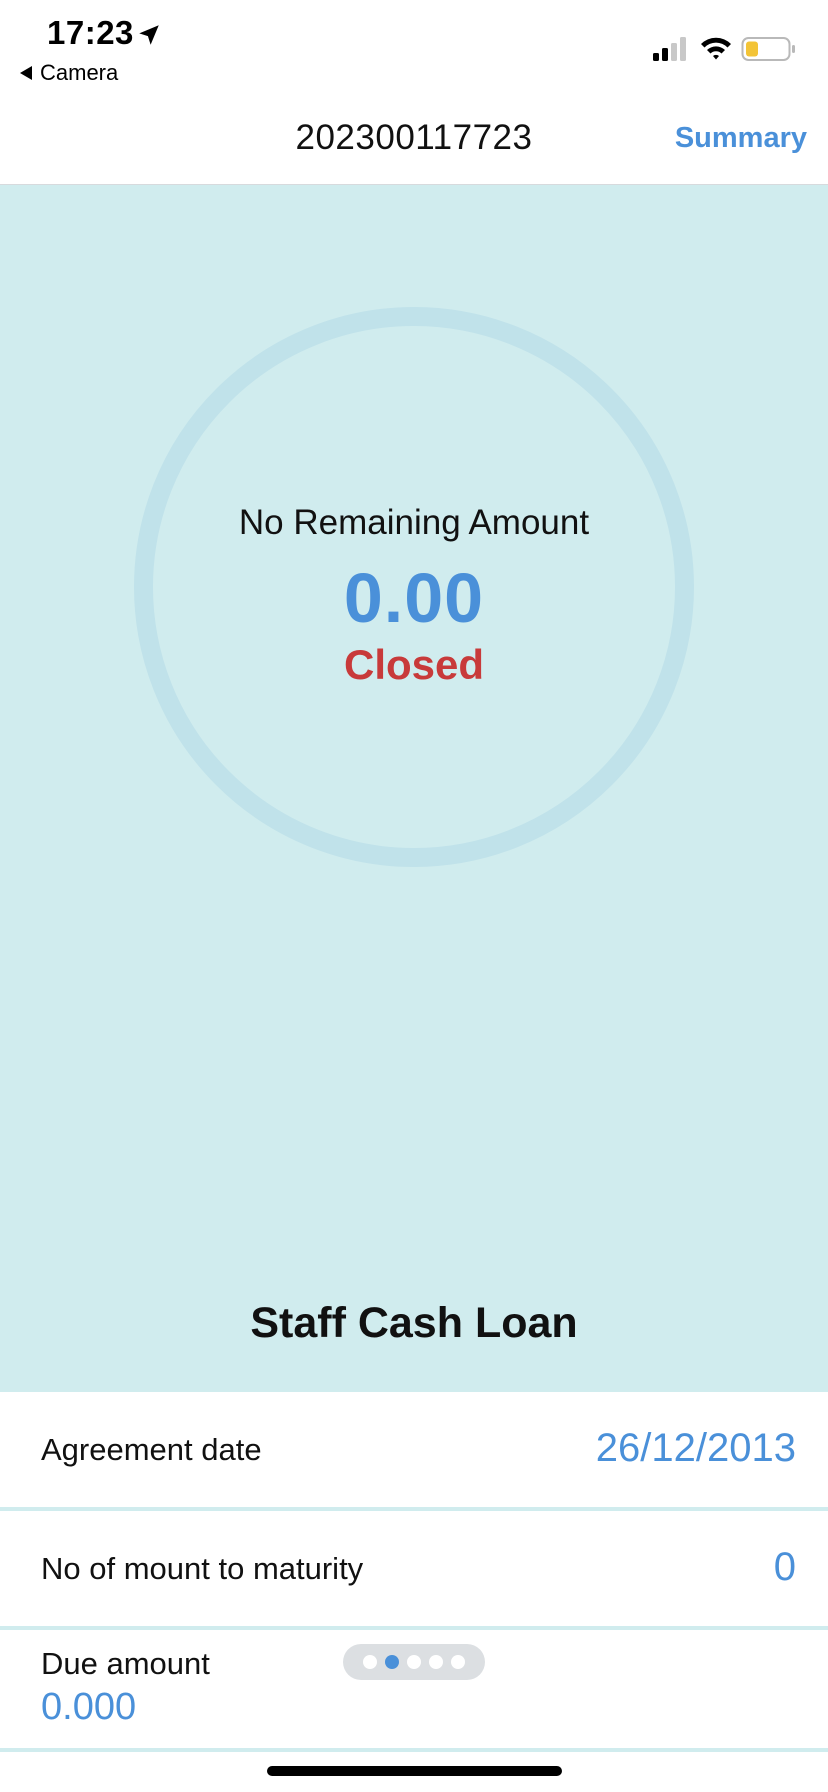 The image size is (828, 1792). What do you see at coordinates (90, 32) in the screenshot?
I see `status-time: 17:23` at bounding box center [90, 32].